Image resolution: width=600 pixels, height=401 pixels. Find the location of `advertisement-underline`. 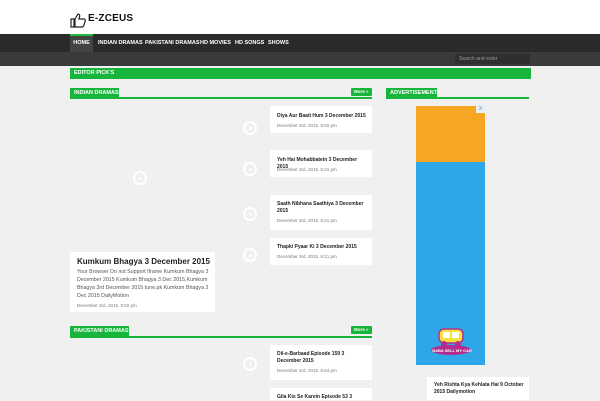

advertisement-underline is located at coordinates (457, 98).